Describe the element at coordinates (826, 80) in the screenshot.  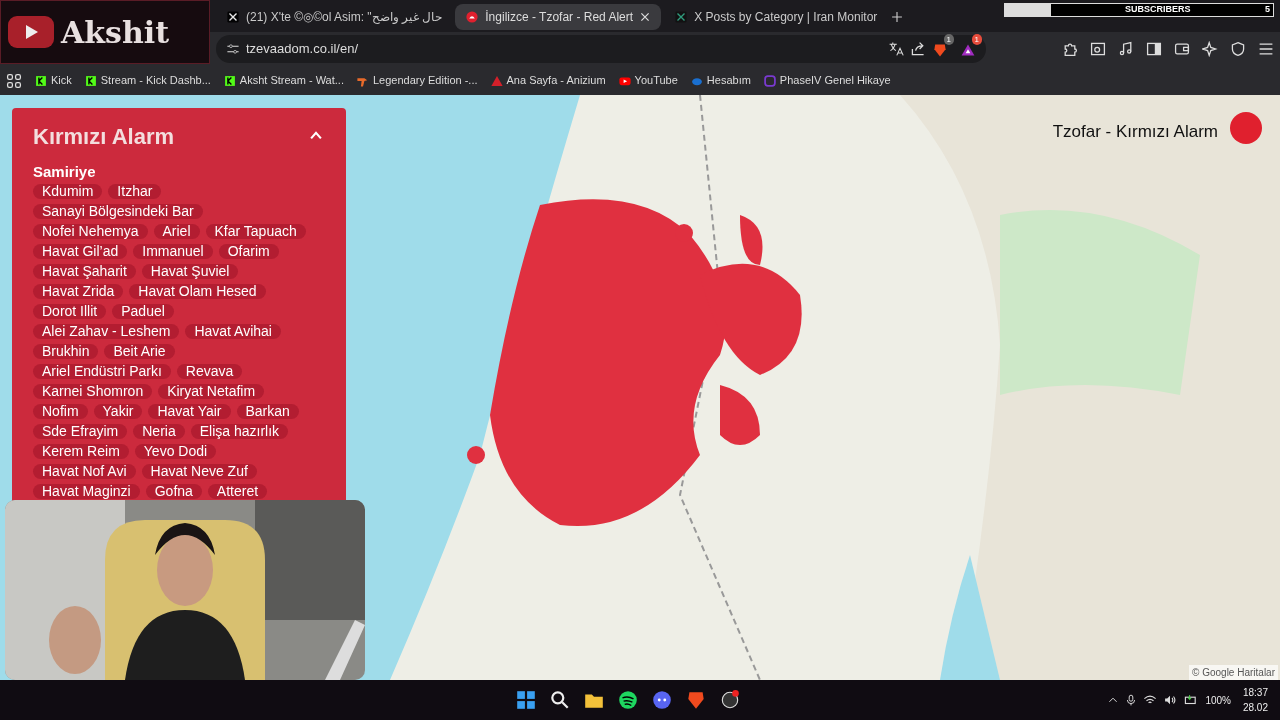
I see `bookmark-link: PhaseIV Genel Hikaye` at that location.